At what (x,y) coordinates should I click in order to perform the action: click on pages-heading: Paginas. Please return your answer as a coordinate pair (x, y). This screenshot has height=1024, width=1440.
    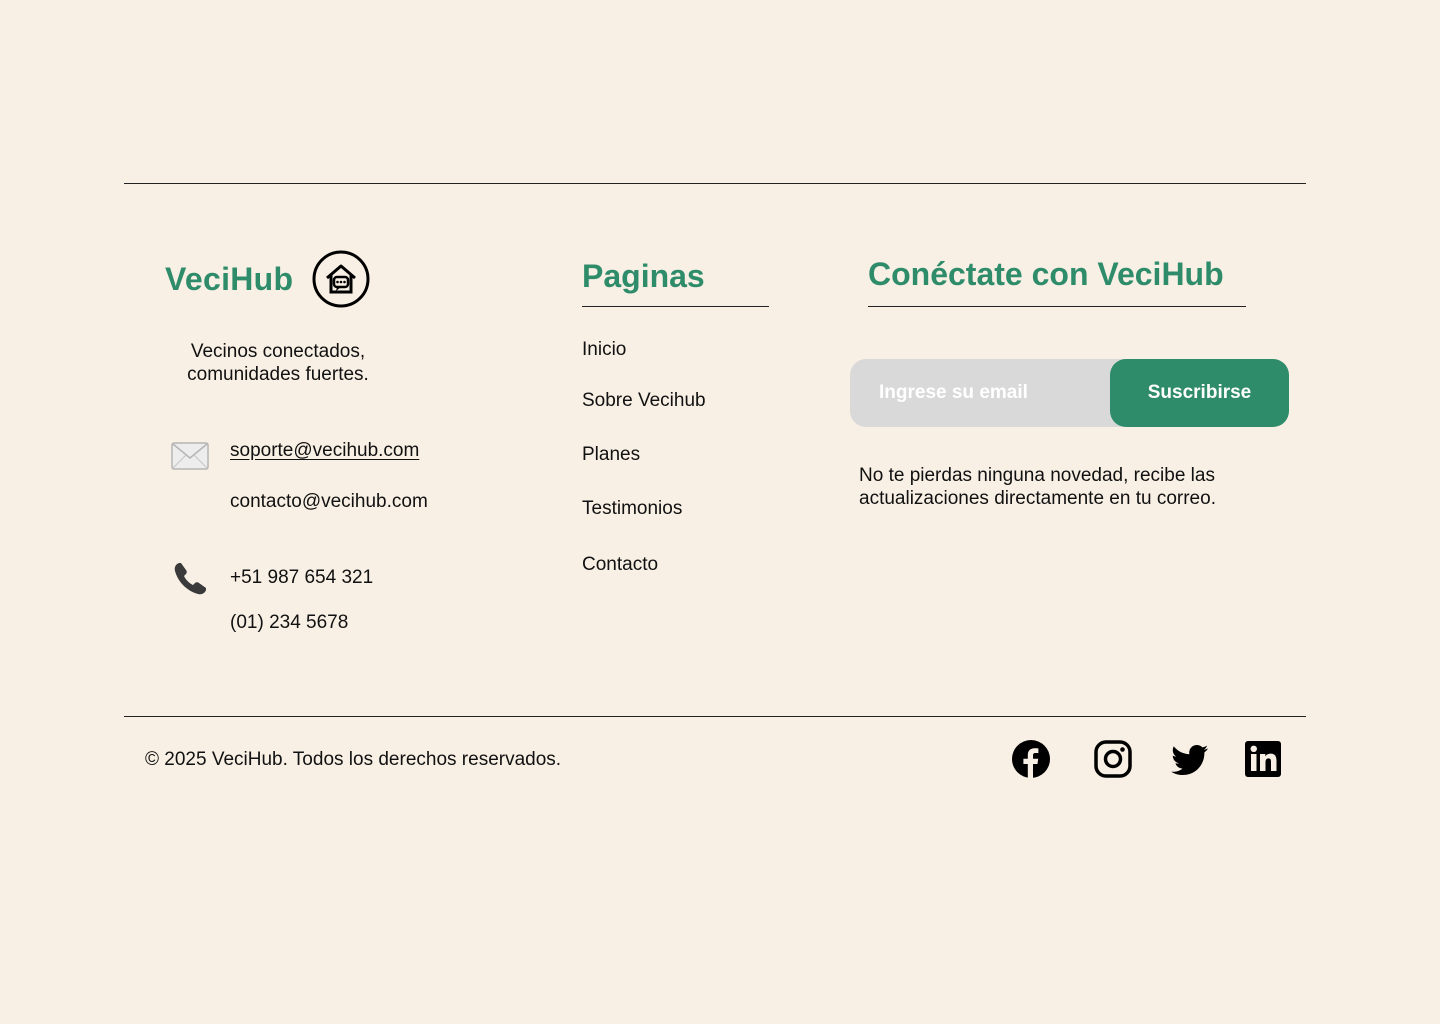
    Looking at the image, I should click on (643, 276).